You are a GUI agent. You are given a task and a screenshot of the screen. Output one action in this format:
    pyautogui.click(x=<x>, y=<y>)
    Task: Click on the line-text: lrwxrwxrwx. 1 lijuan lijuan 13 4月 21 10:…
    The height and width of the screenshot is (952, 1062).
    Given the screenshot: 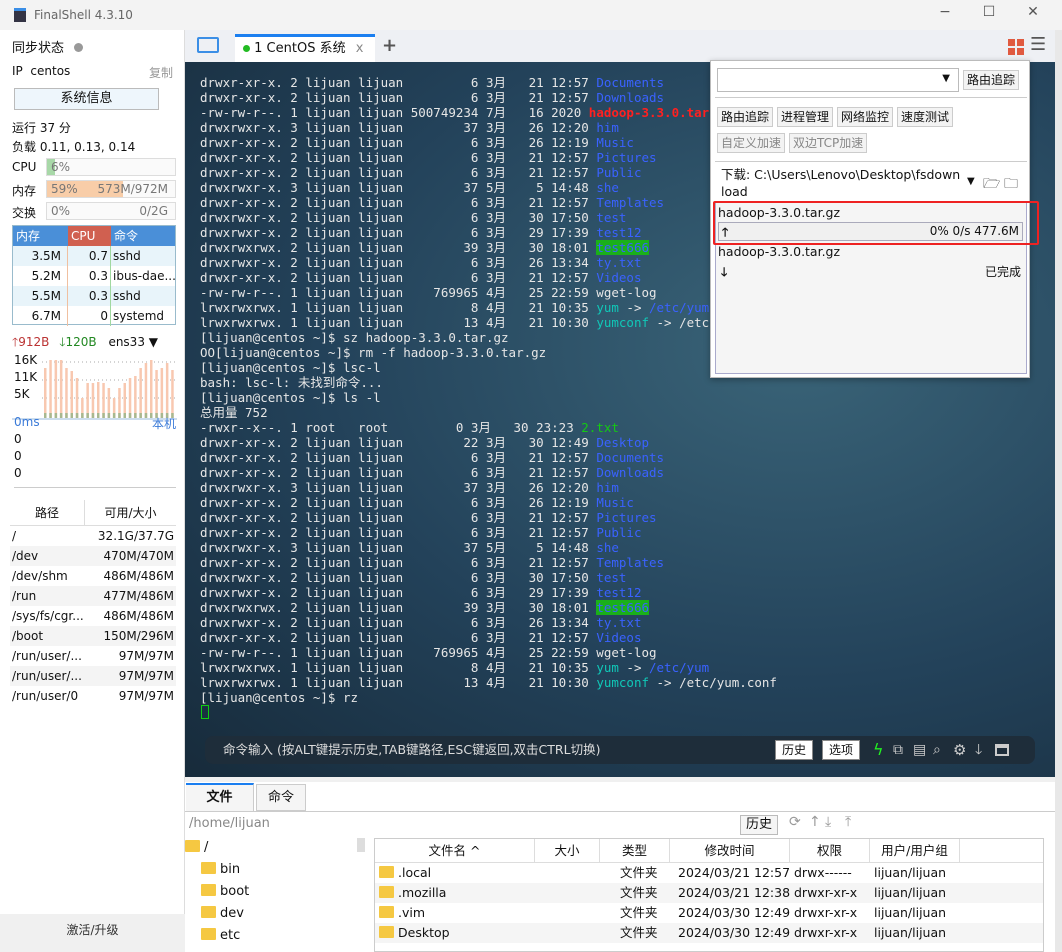 What is the action you would take?
    pyautogui.click(x=398, y=322)
    